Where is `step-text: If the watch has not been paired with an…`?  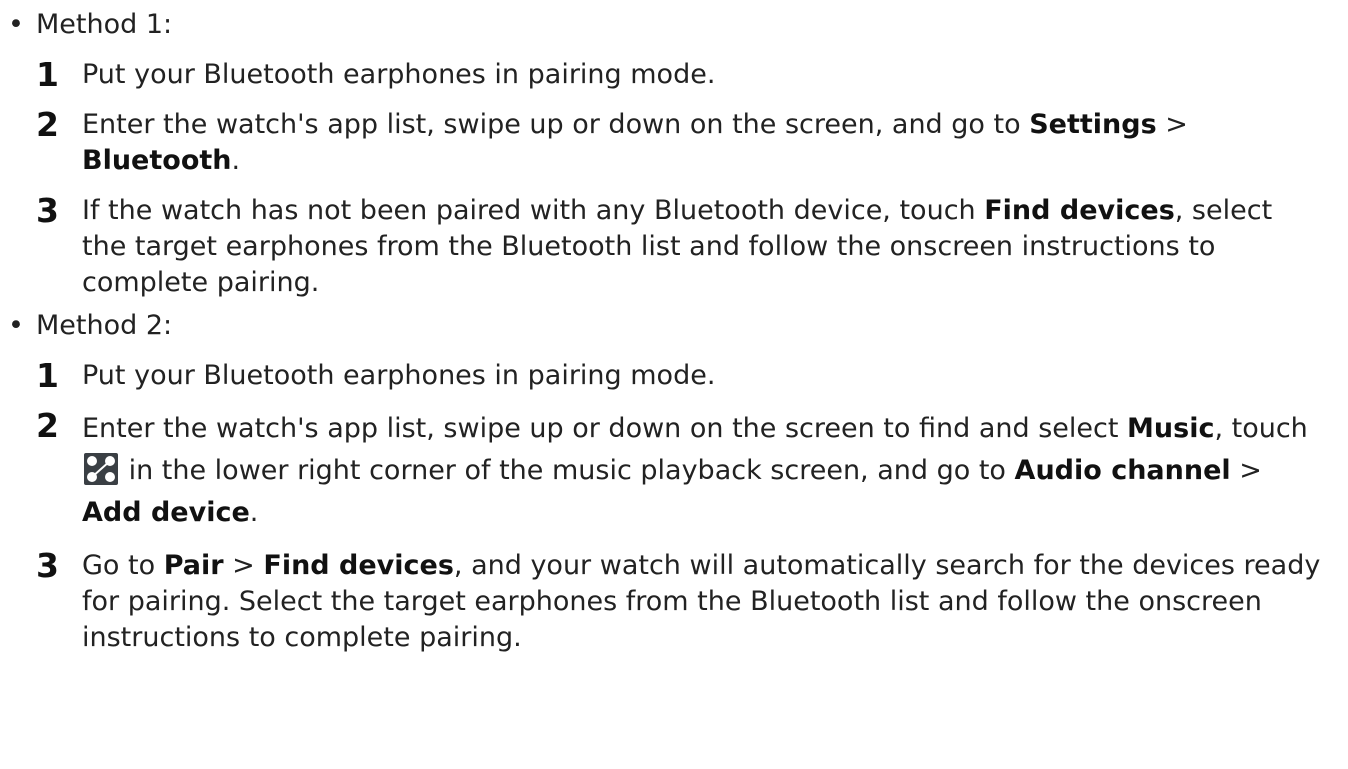 step-text: If the watch has not been paired with an… is located at coordinates (533, 210).